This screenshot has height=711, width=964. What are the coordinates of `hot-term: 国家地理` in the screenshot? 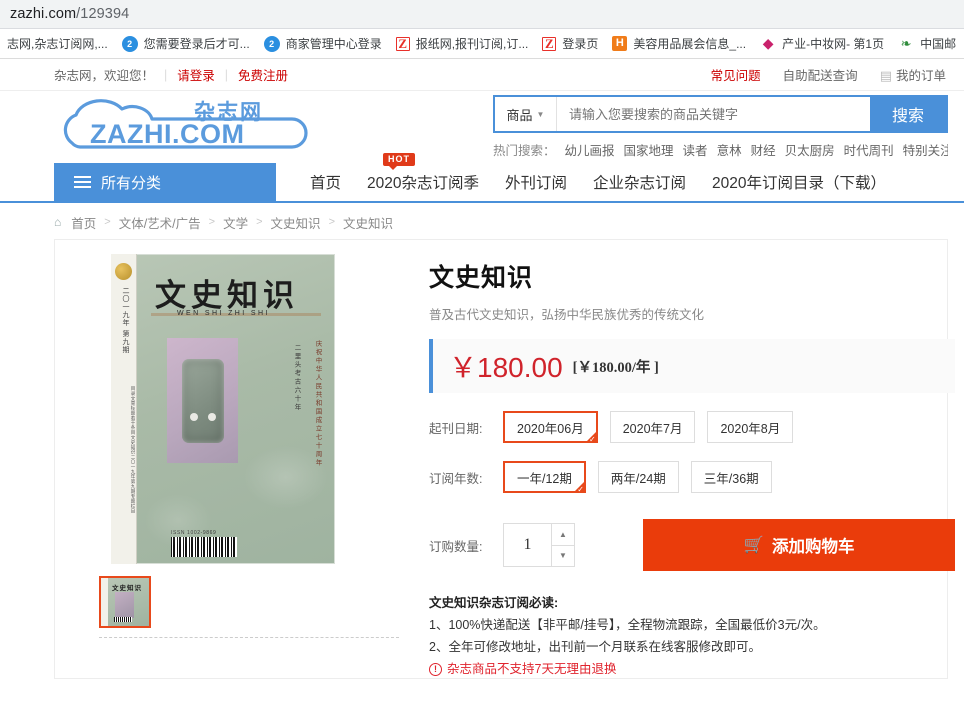 It's located at (649, 151).